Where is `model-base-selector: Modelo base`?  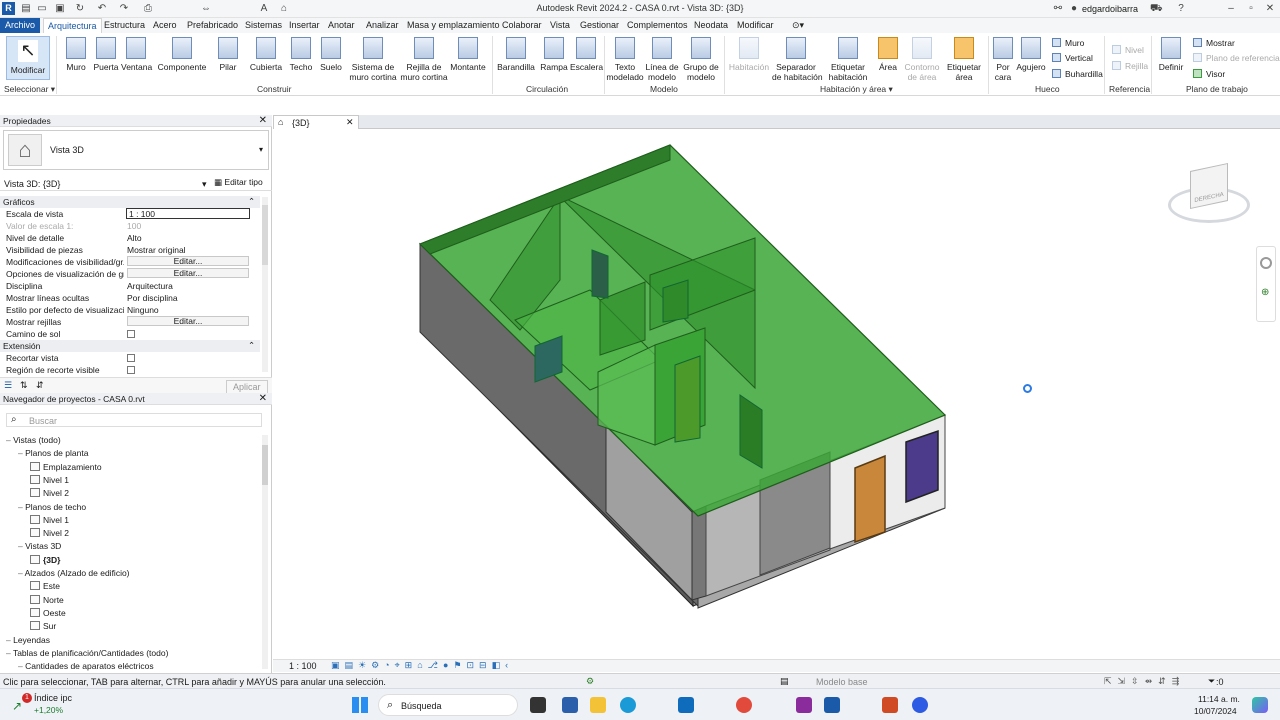
model-base-selector: Modelo base is located at coordinates (842, 682).